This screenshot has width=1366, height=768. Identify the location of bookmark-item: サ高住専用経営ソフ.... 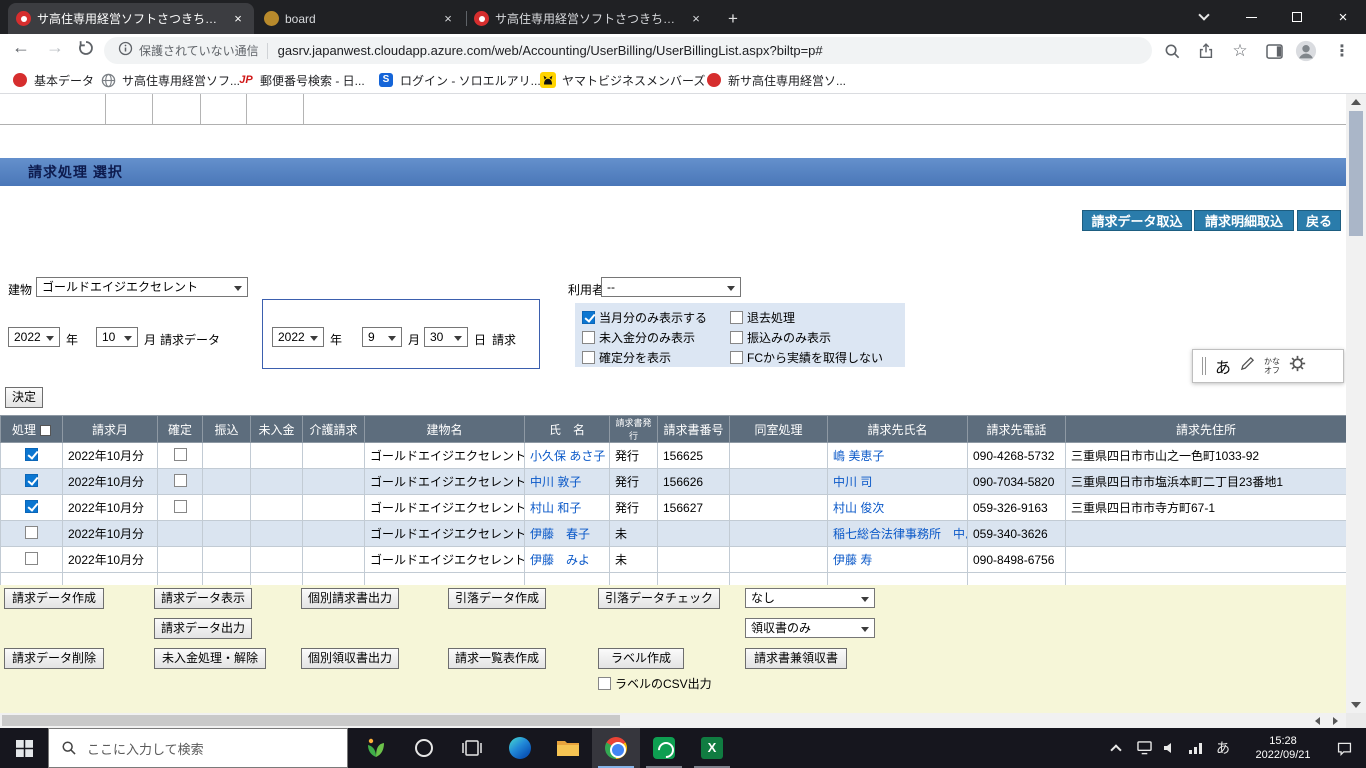
(170, 80).